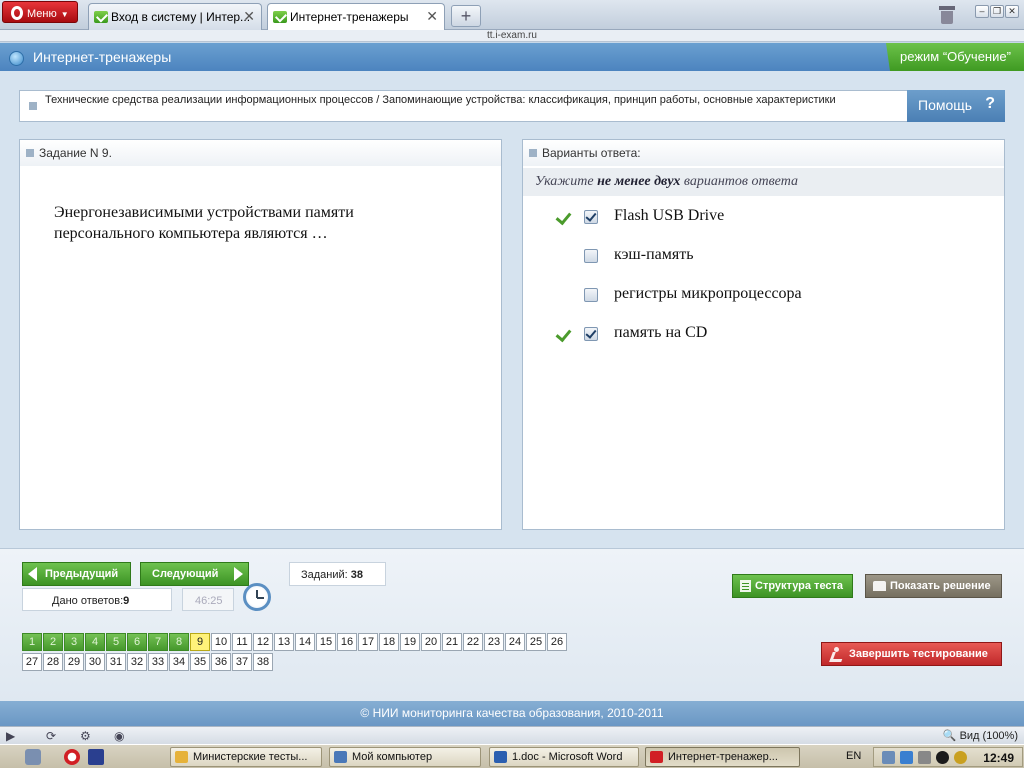 This screenshot has height=768, width=1024. Describe the element at coordinates (116, 642) in the screenshot. I see `question-number-cell: 5` at that location.